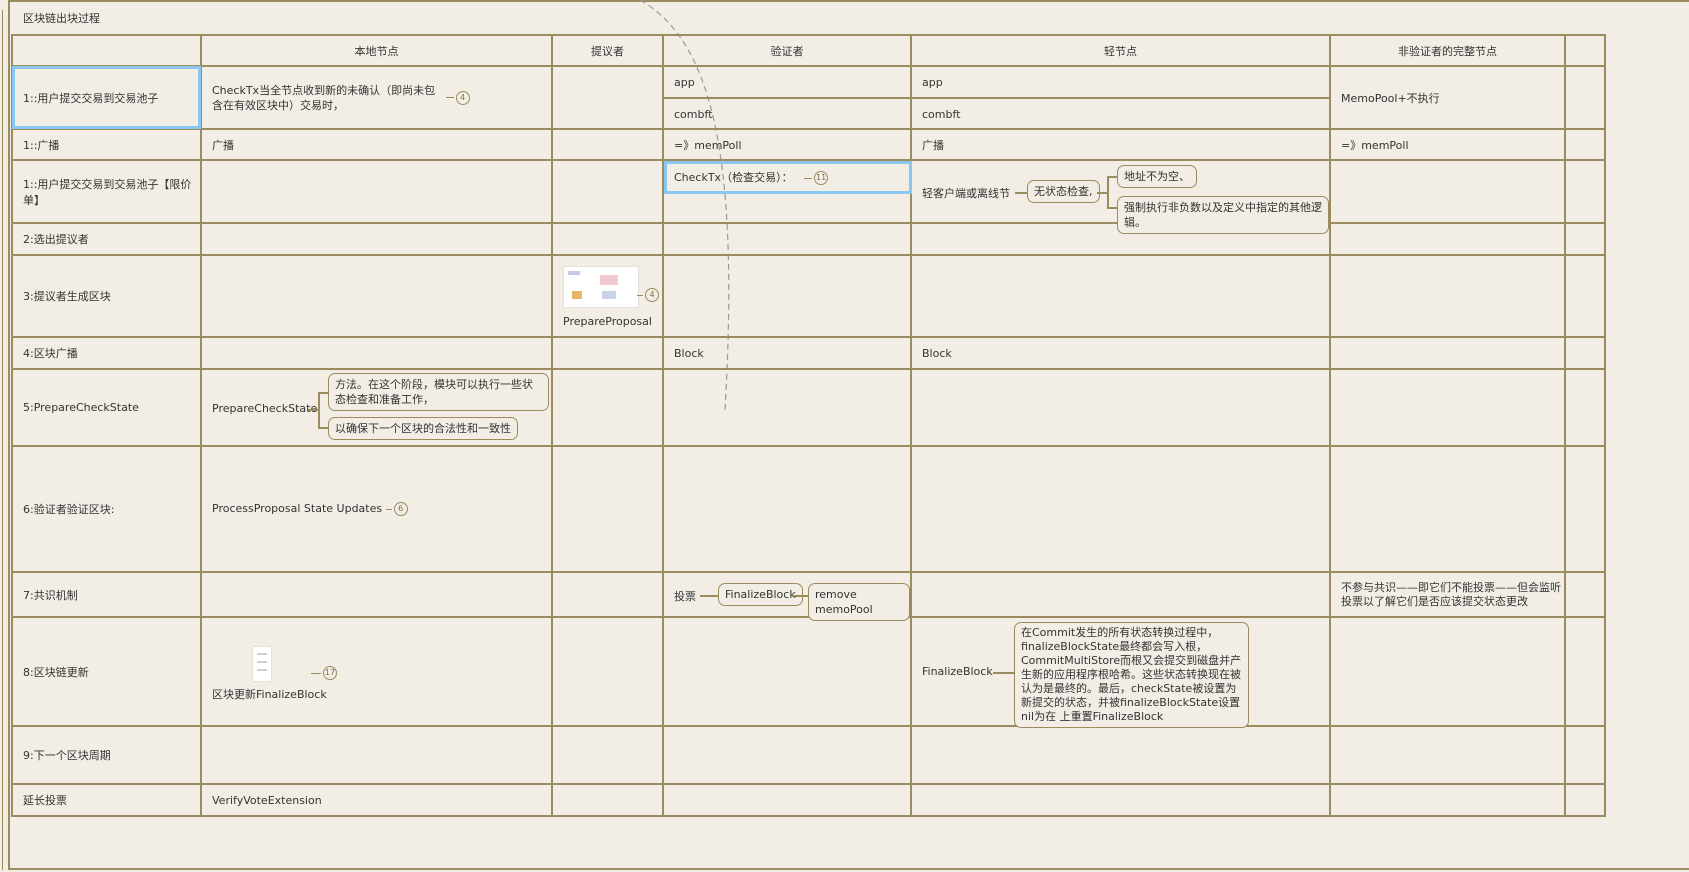 This screenshot has height=872, width=1689. I want to click on topic-ensure-validity: 以确保下一个区块的合法性和一致性, so click(423, 428).